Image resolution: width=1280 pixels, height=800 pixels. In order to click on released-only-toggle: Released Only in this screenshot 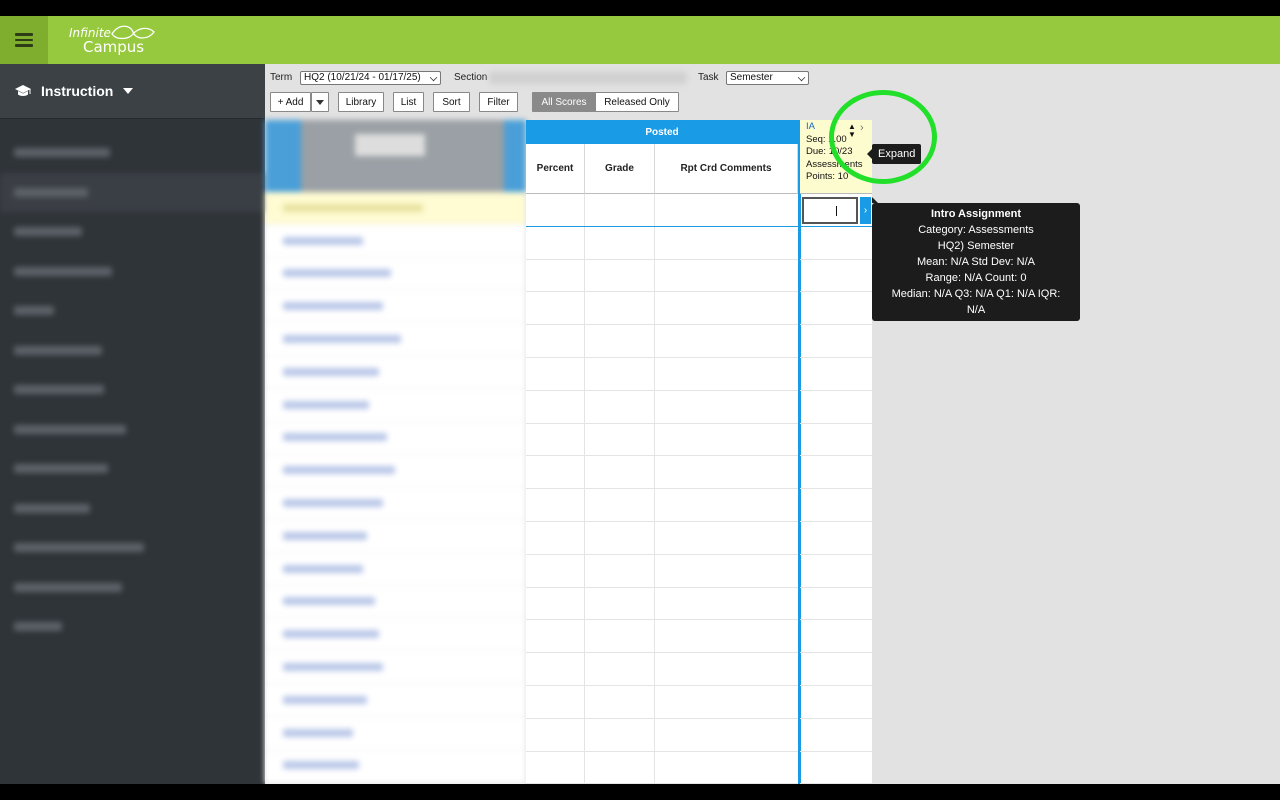, I will do `click(637, 102)`.